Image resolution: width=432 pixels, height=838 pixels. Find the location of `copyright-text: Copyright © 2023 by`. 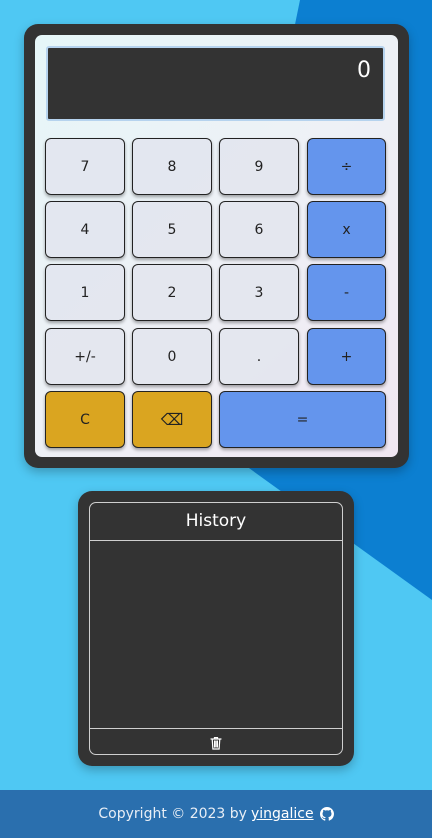

copyright-text: Copyright © 2023 by is located at coordinates (172, 814).